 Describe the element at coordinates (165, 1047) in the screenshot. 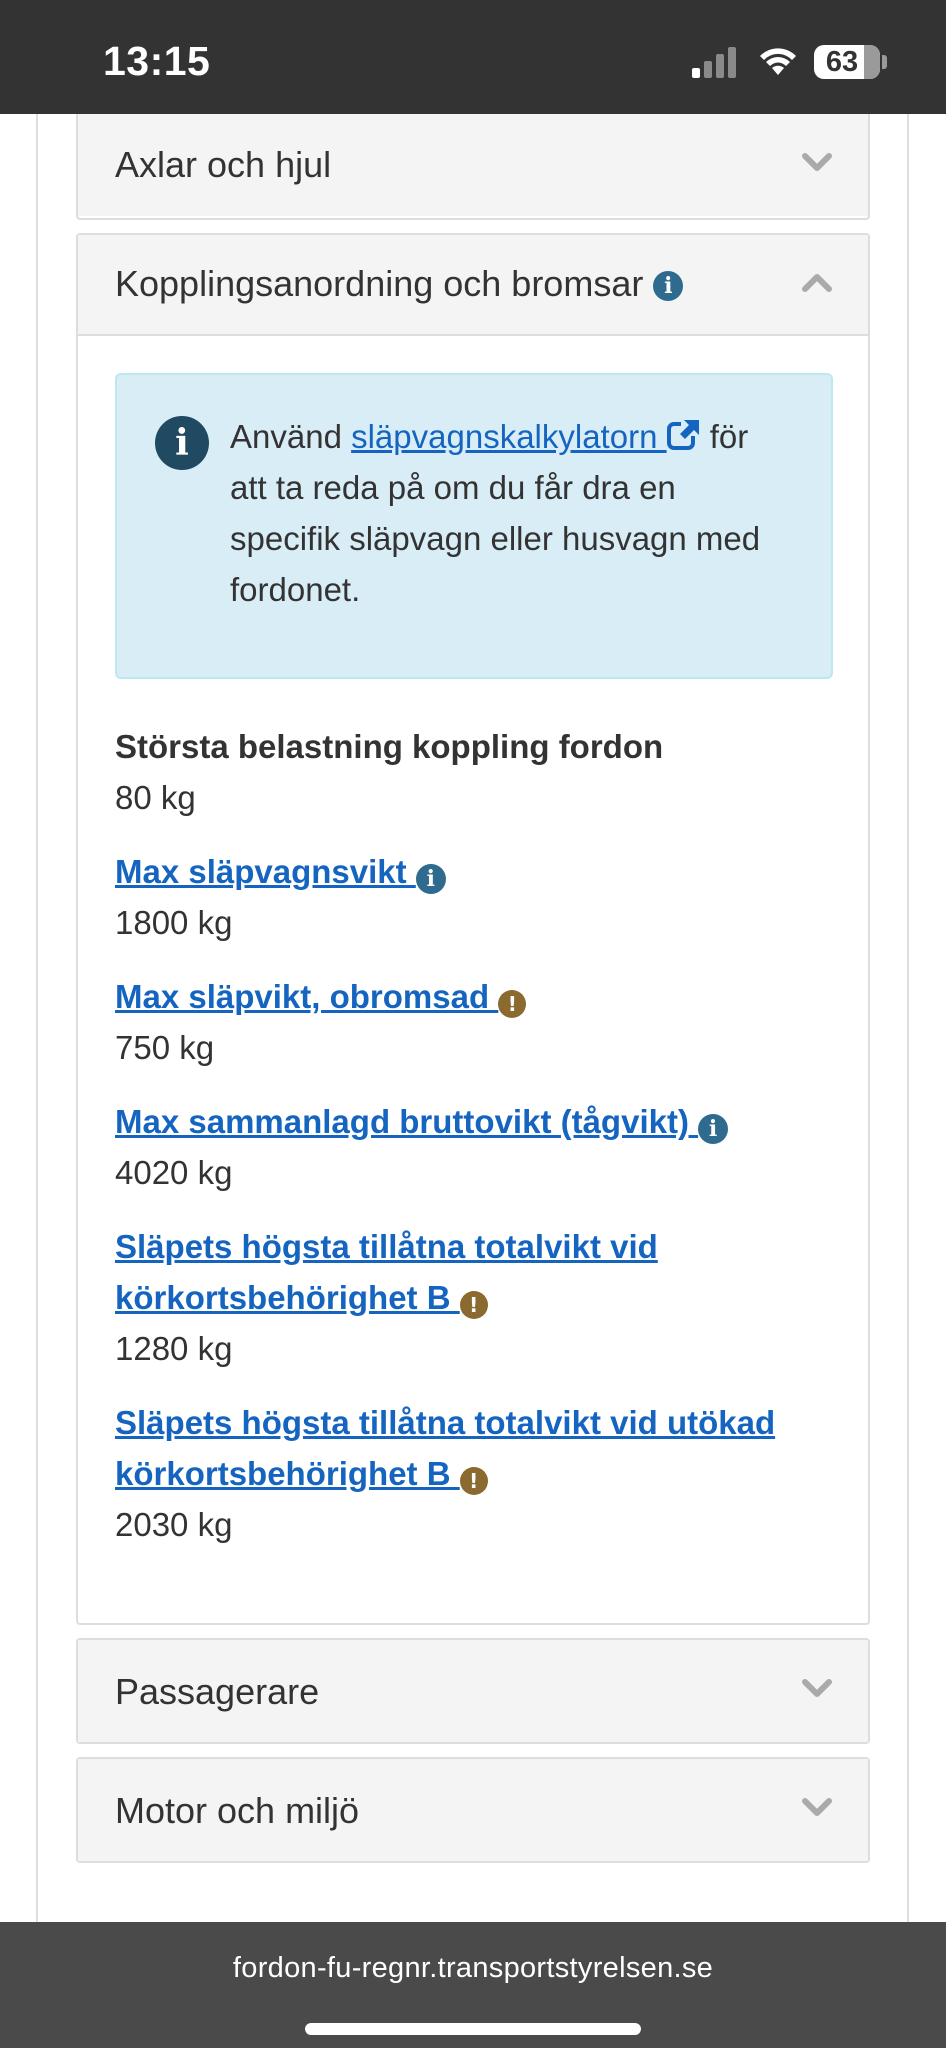

I see `row-value: 750 kg` at that location.